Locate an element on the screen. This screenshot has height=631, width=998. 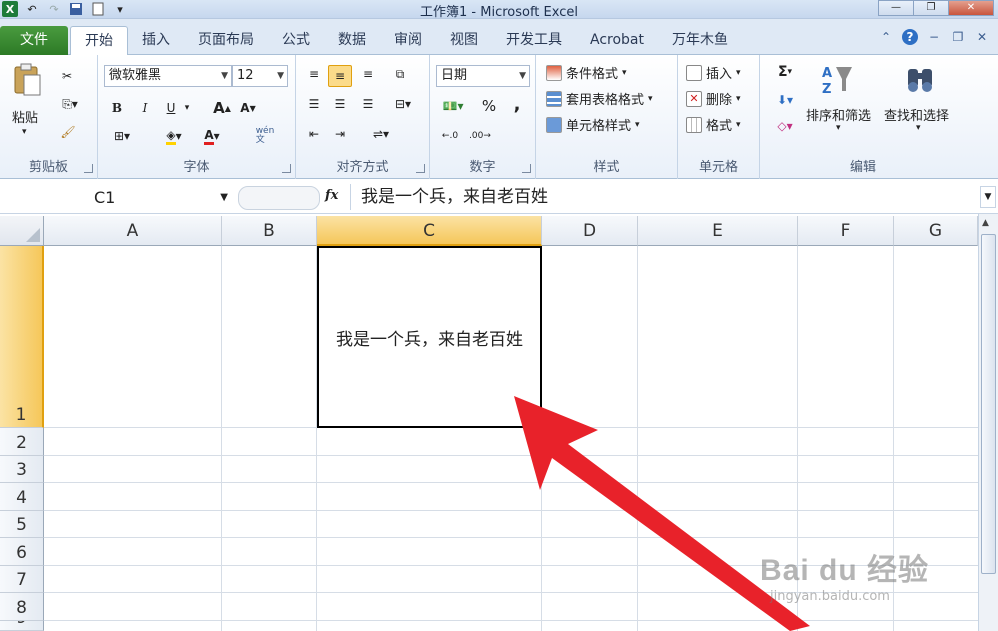
find-select-icon is located at coordinates (920, 79).